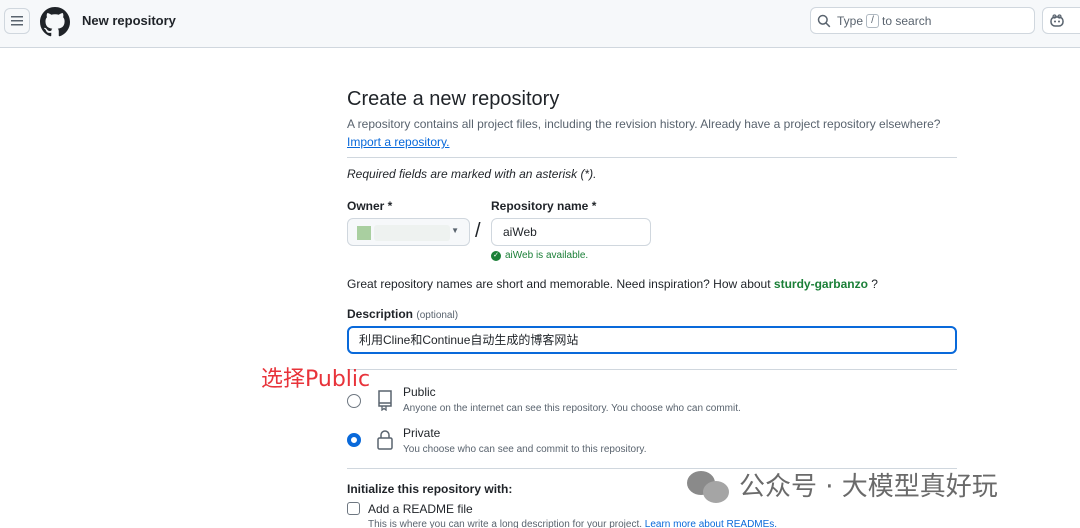 This screenshot has height=528, width=1080. I want to click on inspiration-suffix: ?, so click(874, 284).